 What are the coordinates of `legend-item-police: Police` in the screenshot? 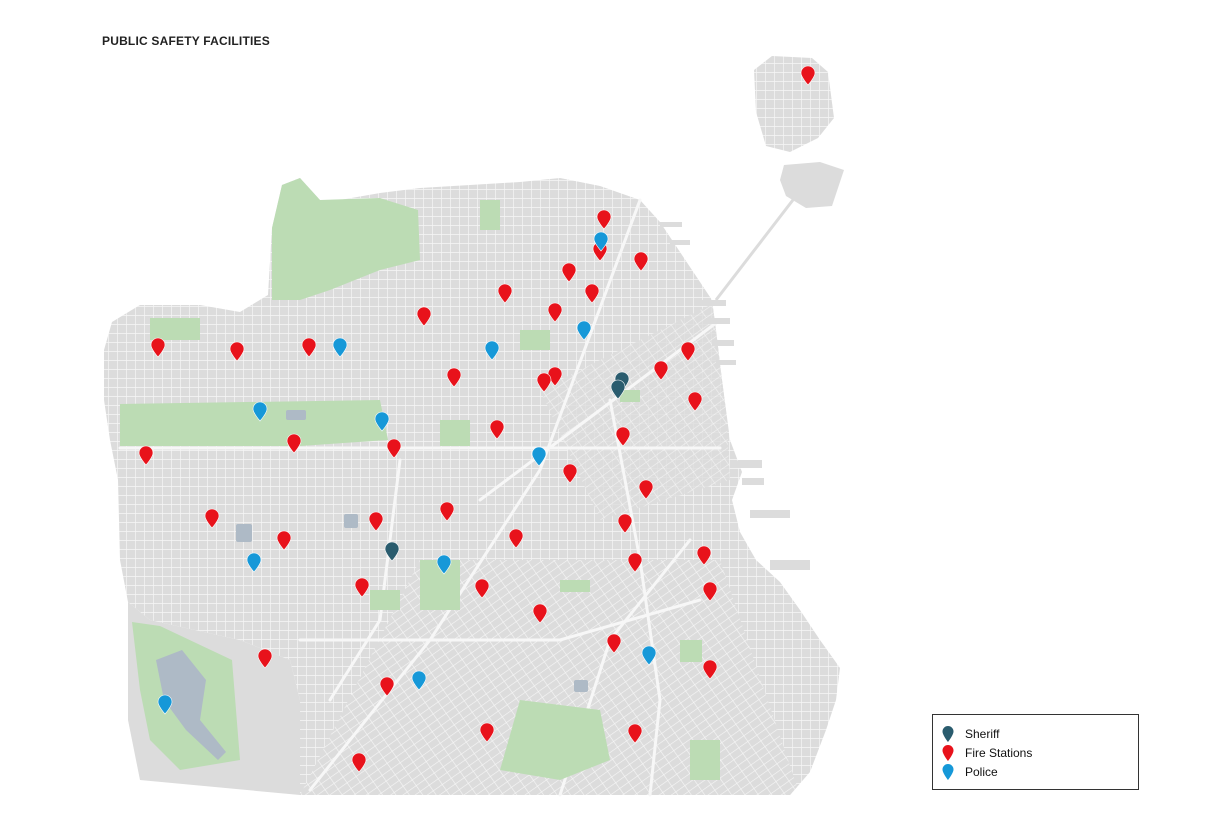 It's located at (969, 772).